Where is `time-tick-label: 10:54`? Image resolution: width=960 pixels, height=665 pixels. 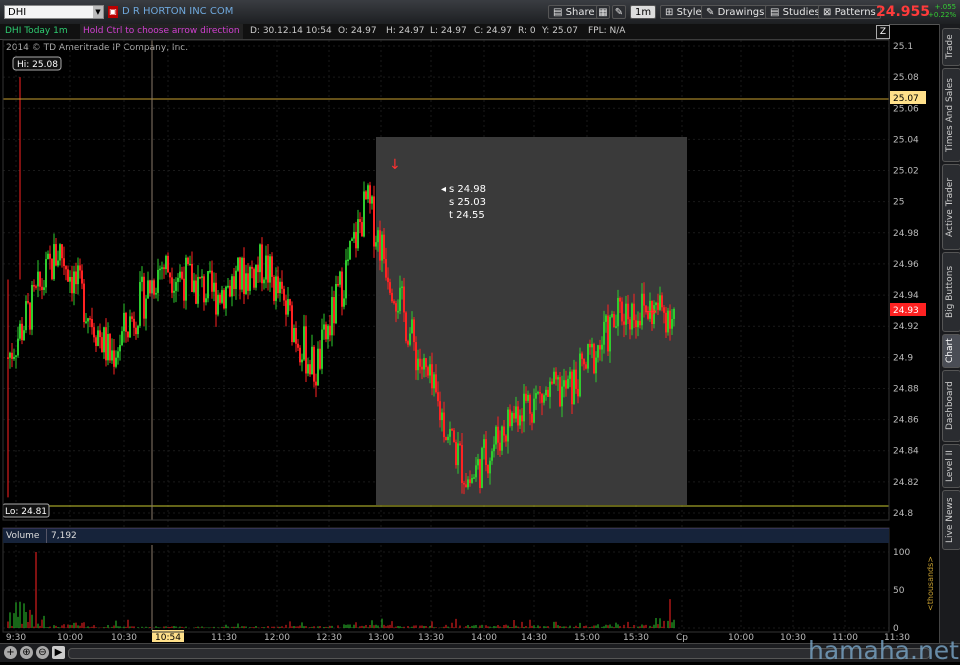
time-tick-label: 10:54 is located at coordinates (168, 638).